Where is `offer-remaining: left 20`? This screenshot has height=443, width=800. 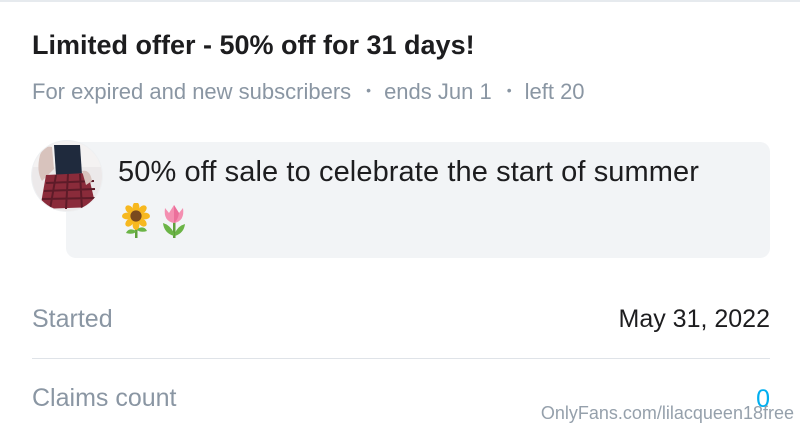
offer-remaining: left 20 is located at coordinates (554, 91).